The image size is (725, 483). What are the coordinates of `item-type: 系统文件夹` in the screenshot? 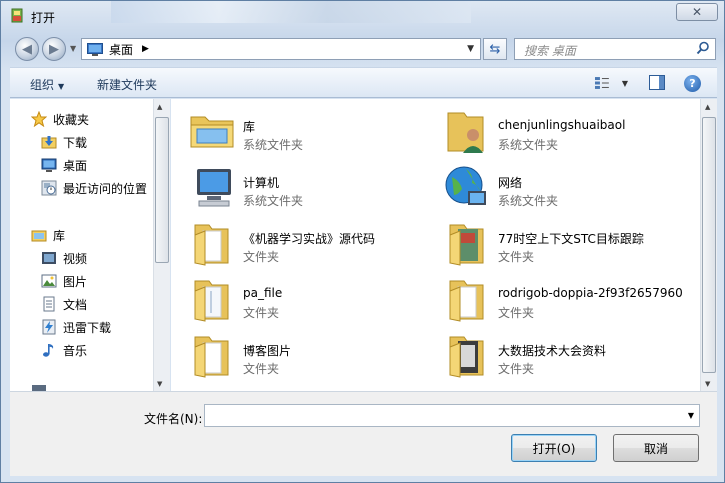 It's located at (528, 201).